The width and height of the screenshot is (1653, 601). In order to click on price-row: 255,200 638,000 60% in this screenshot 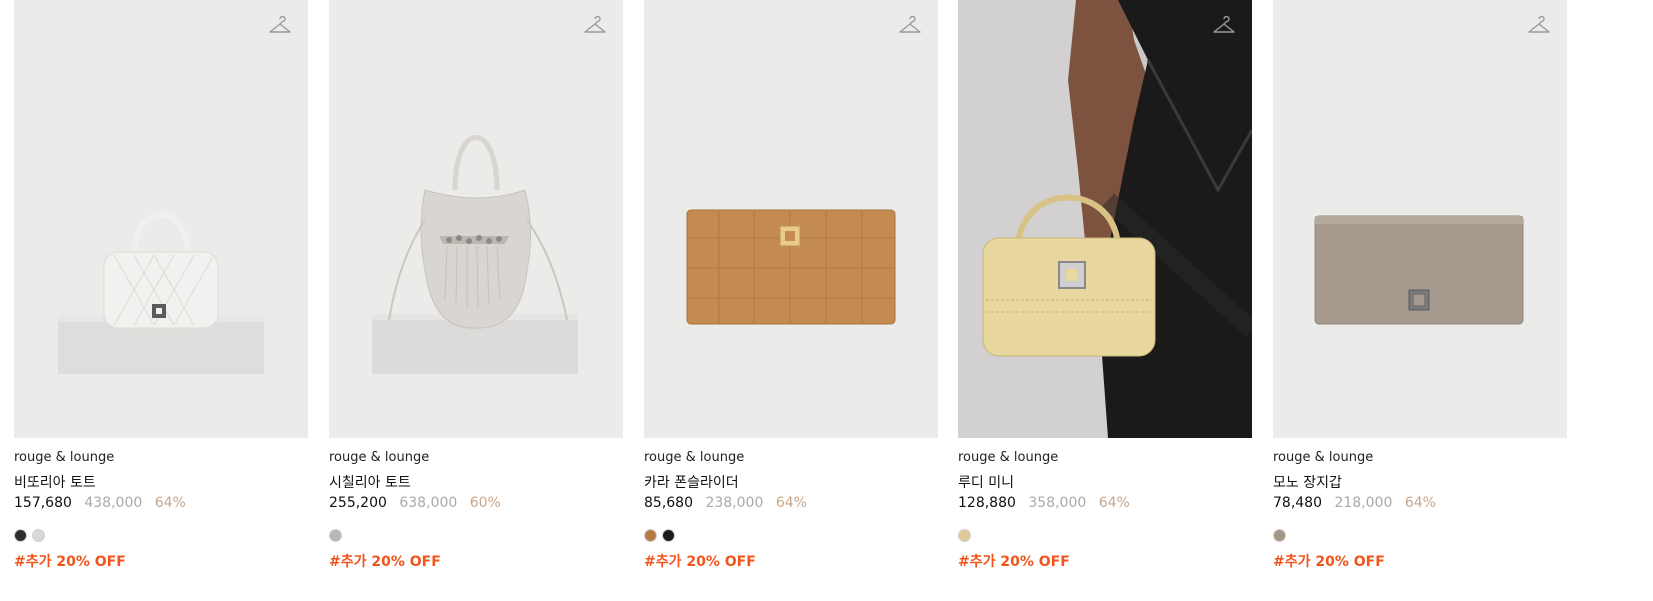, I will do `click(415, 503)`.